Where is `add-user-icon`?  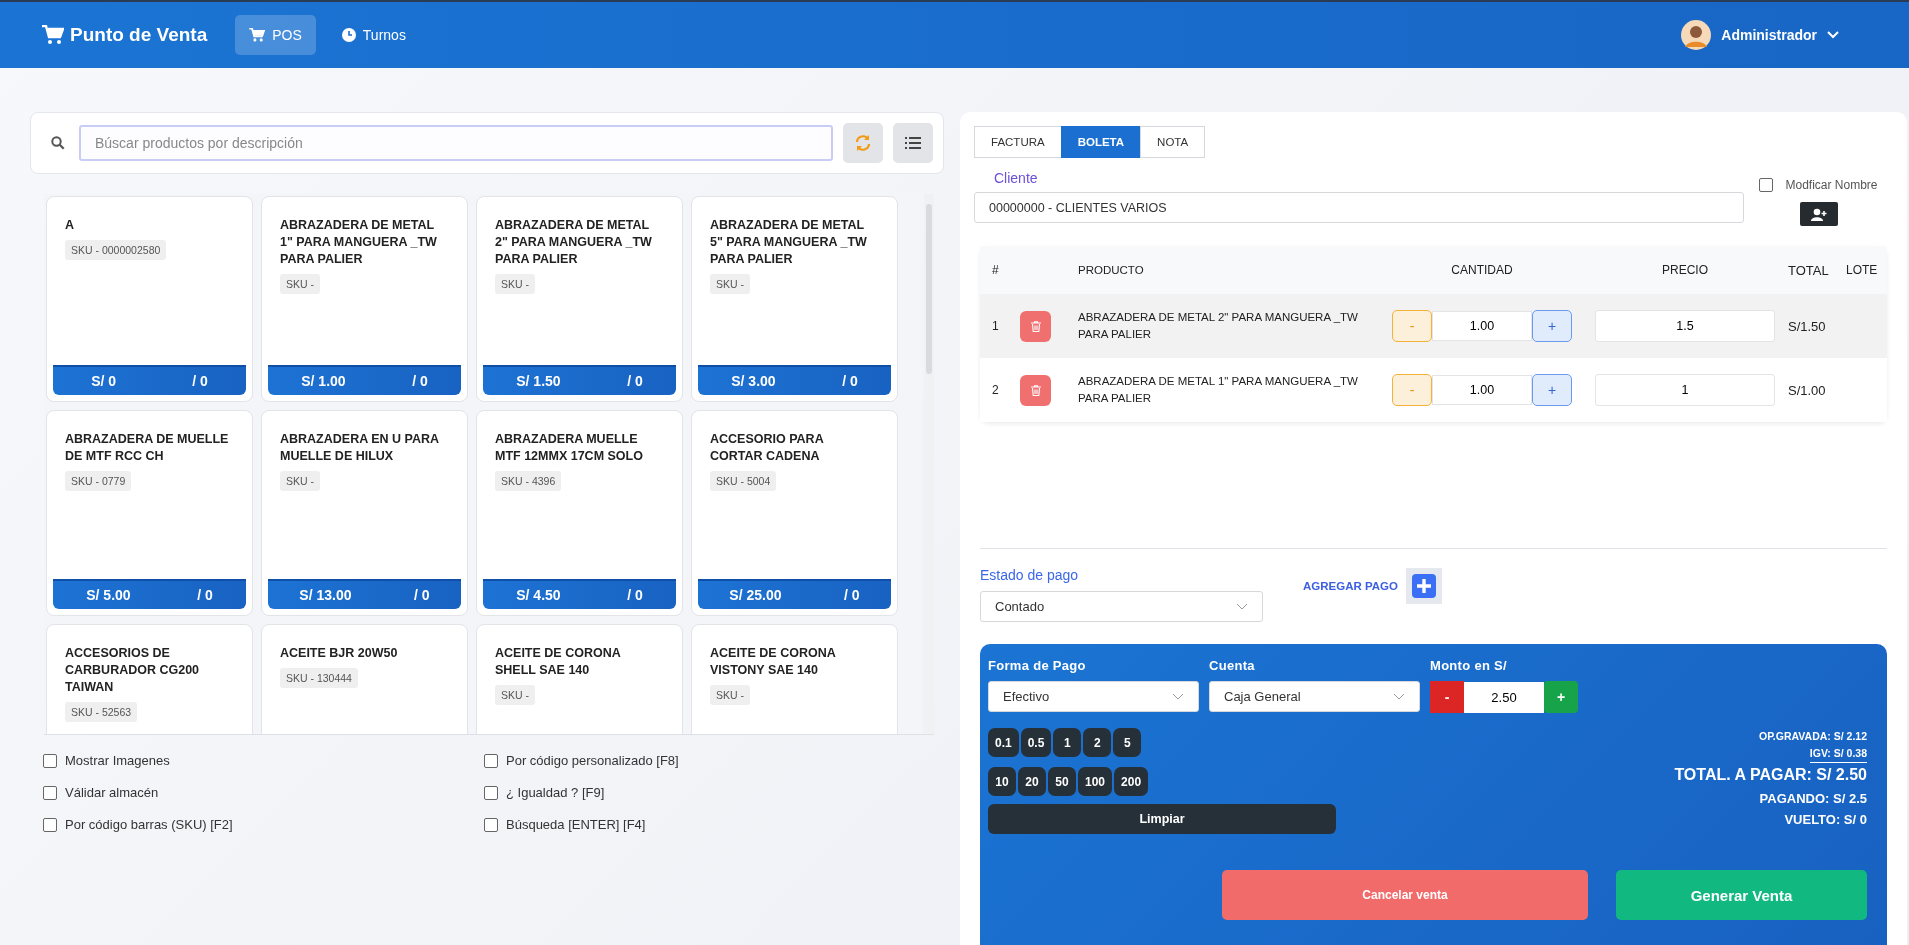 add-user-icon is located at coordinates (1818, 214).